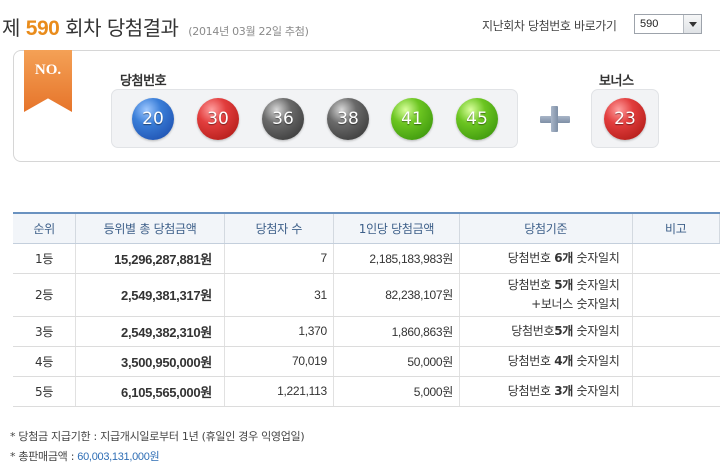 The width and height of the screenshot is (720, 464). Describe the element at coordinates (564, 257) in the screenshot. I see `criteria-count: 6개` at that location.